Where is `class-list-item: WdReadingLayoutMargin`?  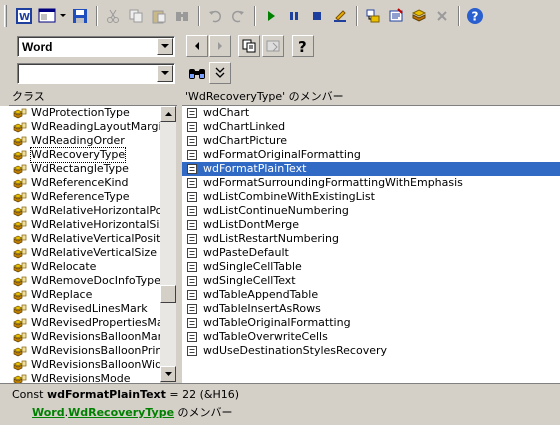
class-list-item: WdReadingLayoutMargin is located at coordinates (80, 127).